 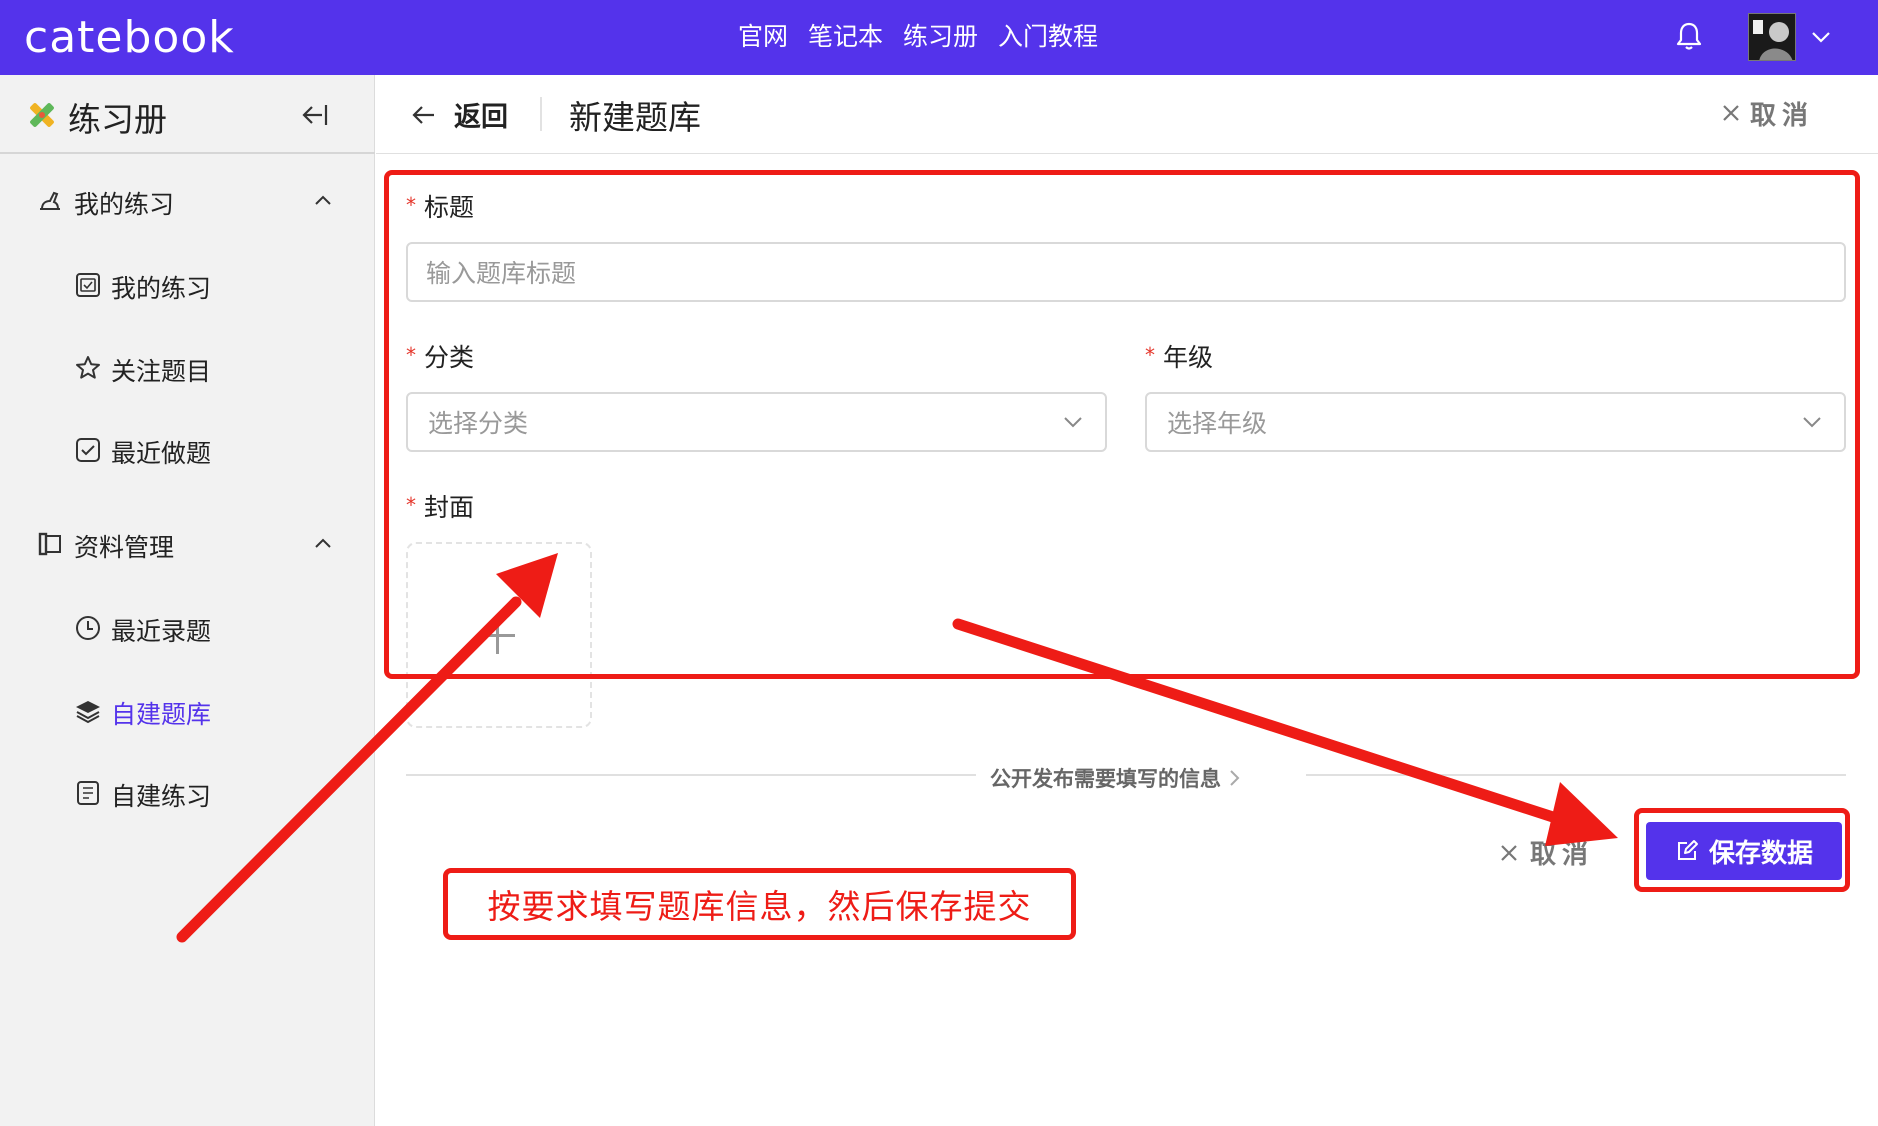 I want to click on sidebar-title: 练习册, so click(x=117, y=119).